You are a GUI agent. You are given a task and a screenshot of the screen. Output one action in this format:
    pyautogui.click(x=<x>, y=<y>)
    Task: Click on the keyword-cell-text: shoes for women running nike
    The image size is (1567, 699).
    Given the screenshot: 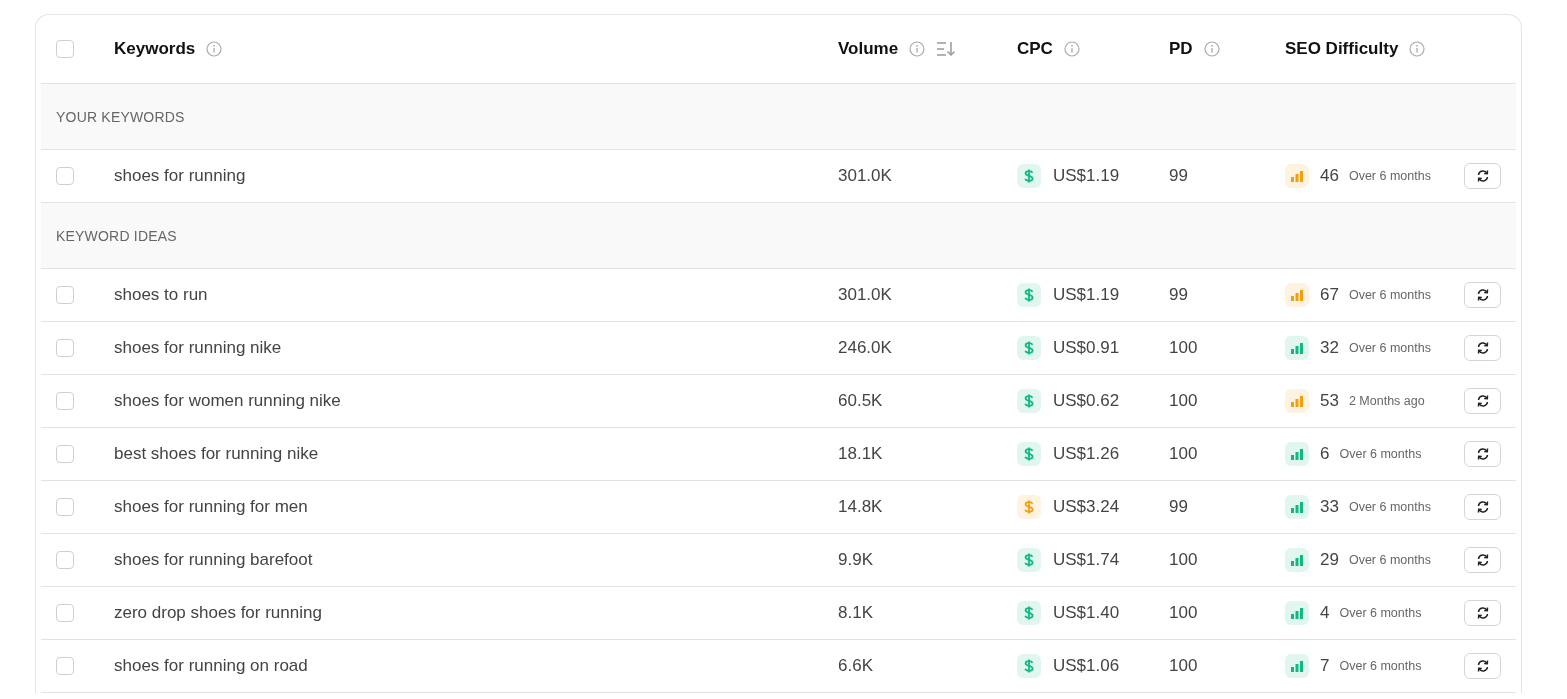 What is the action you would take?
    pyautogui.click(x=228, y=401)
    